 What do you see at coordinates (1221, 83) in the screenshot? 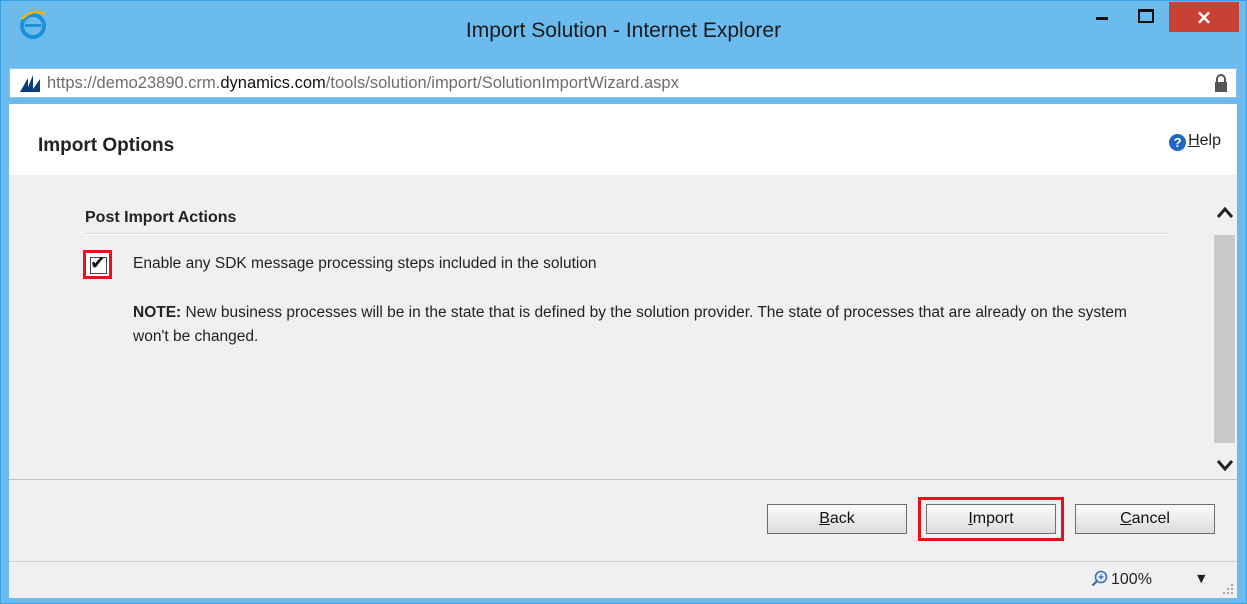
I see `lock-icon` at bounding box center [1221, 83].